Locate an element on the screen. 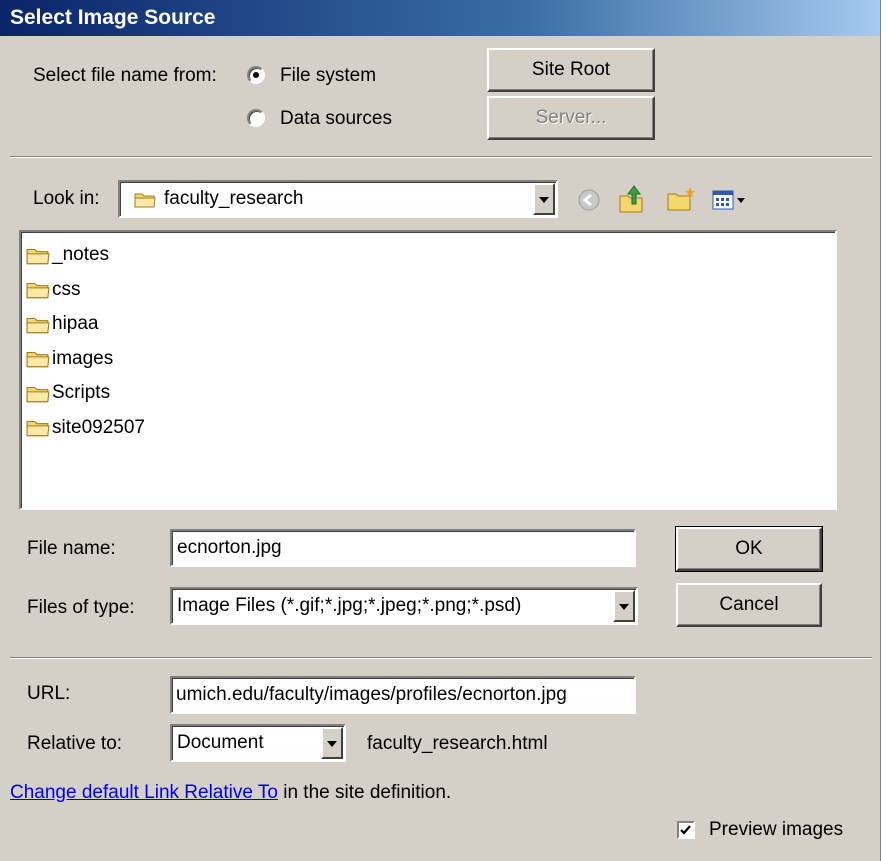  file-list-item: Scripts is located at coordinates (68, 393).